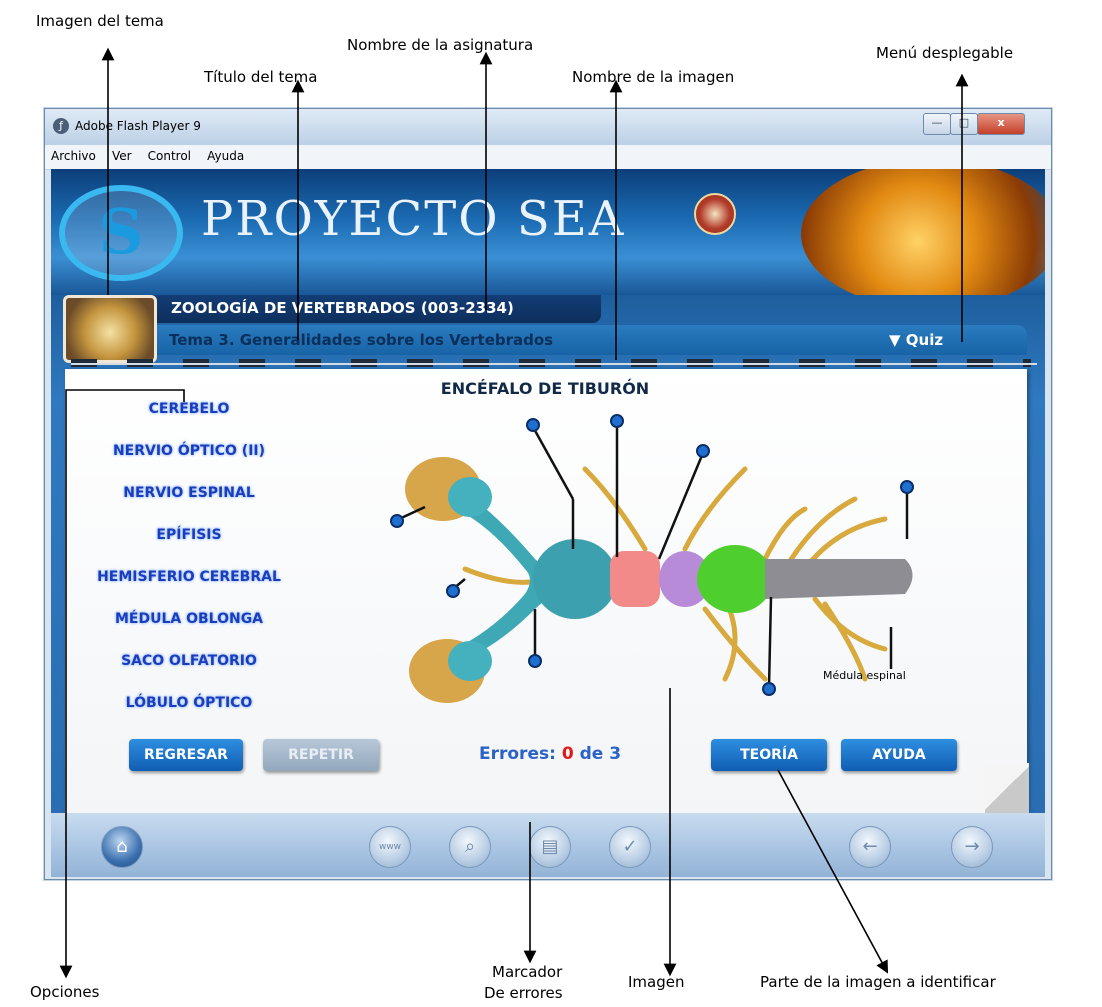 Image resolution: width=1102 pixels, height=1007 pixels. Describe the element at coordinates (964, 124) in the screenshot. I see `maximize-button: □` at that location.